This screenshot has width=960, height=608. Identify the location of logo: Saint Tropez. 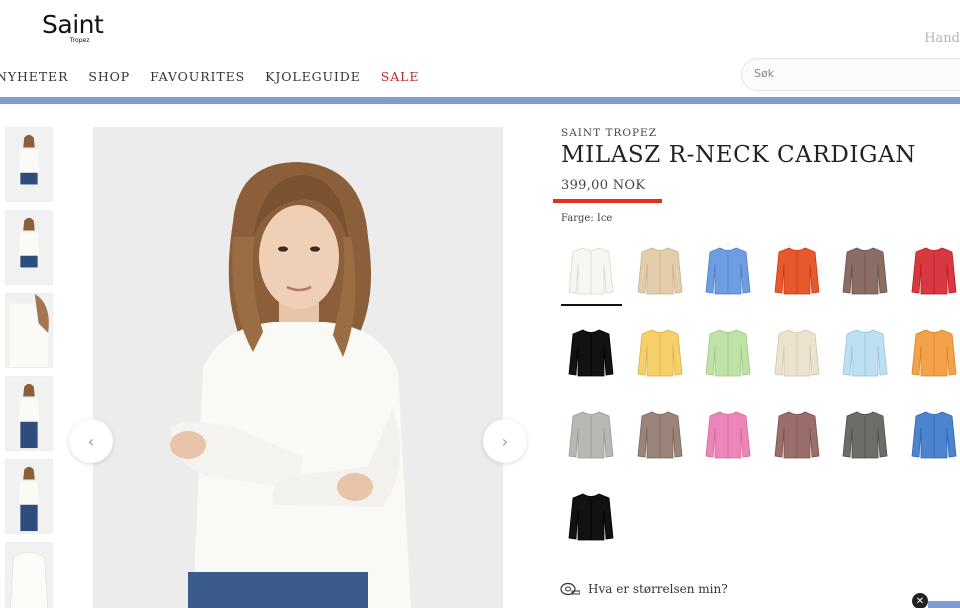
(73, 27).